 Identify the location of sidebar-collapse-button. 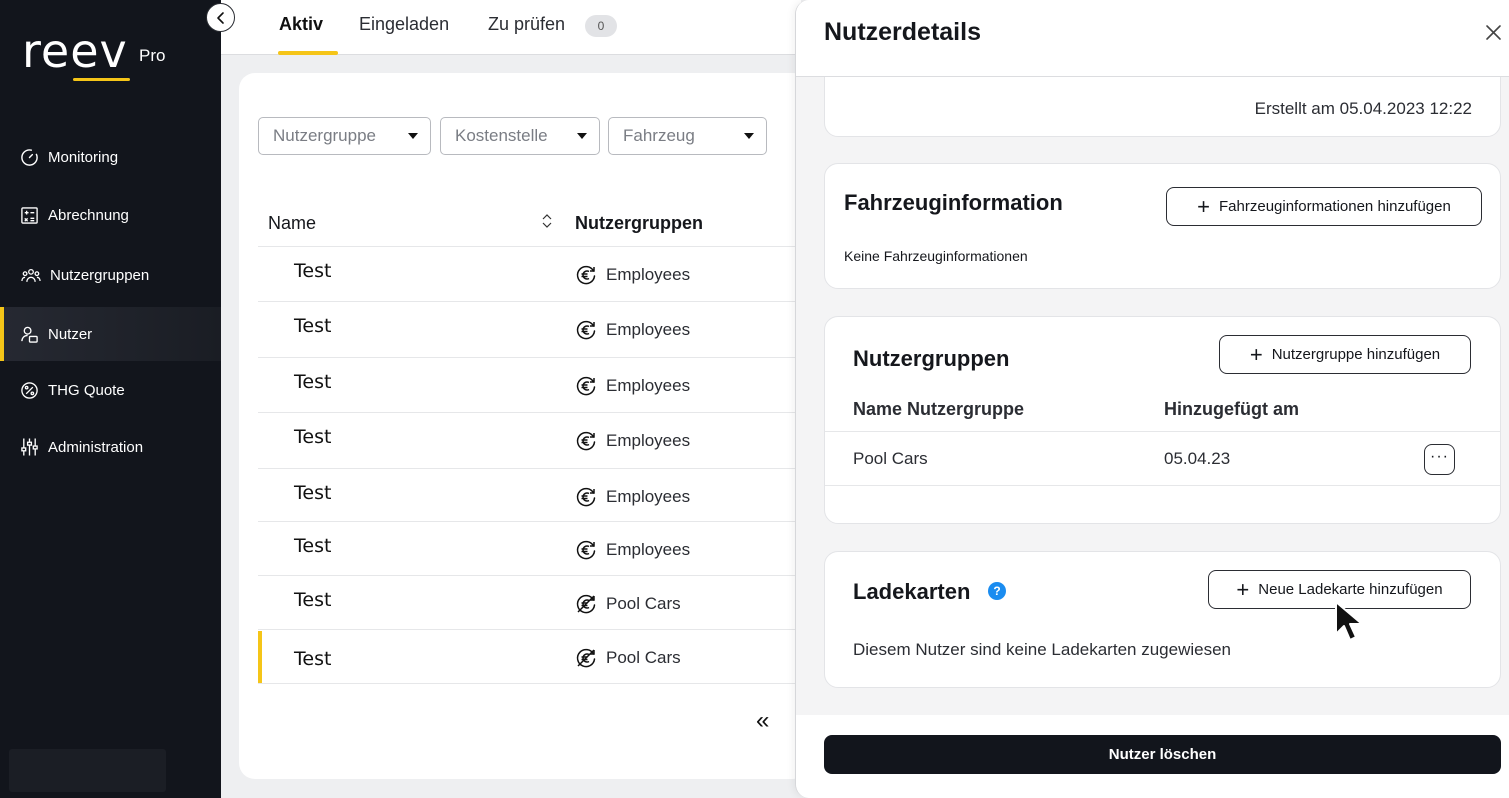
(220, 17).